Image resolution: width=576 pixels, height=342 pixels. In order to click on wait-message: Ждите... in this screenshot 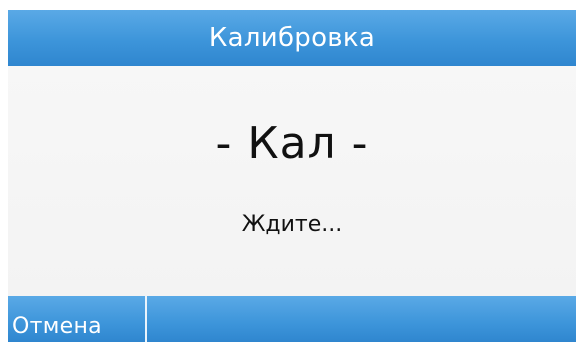, I will do `click(292, 224)`.